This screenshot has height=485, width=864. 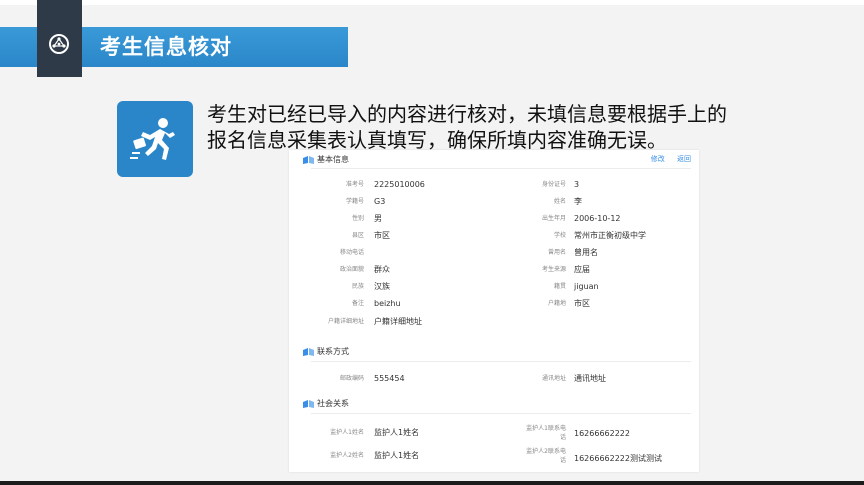 I want to click on edit-link: 修改, so click(x=658, y=159).